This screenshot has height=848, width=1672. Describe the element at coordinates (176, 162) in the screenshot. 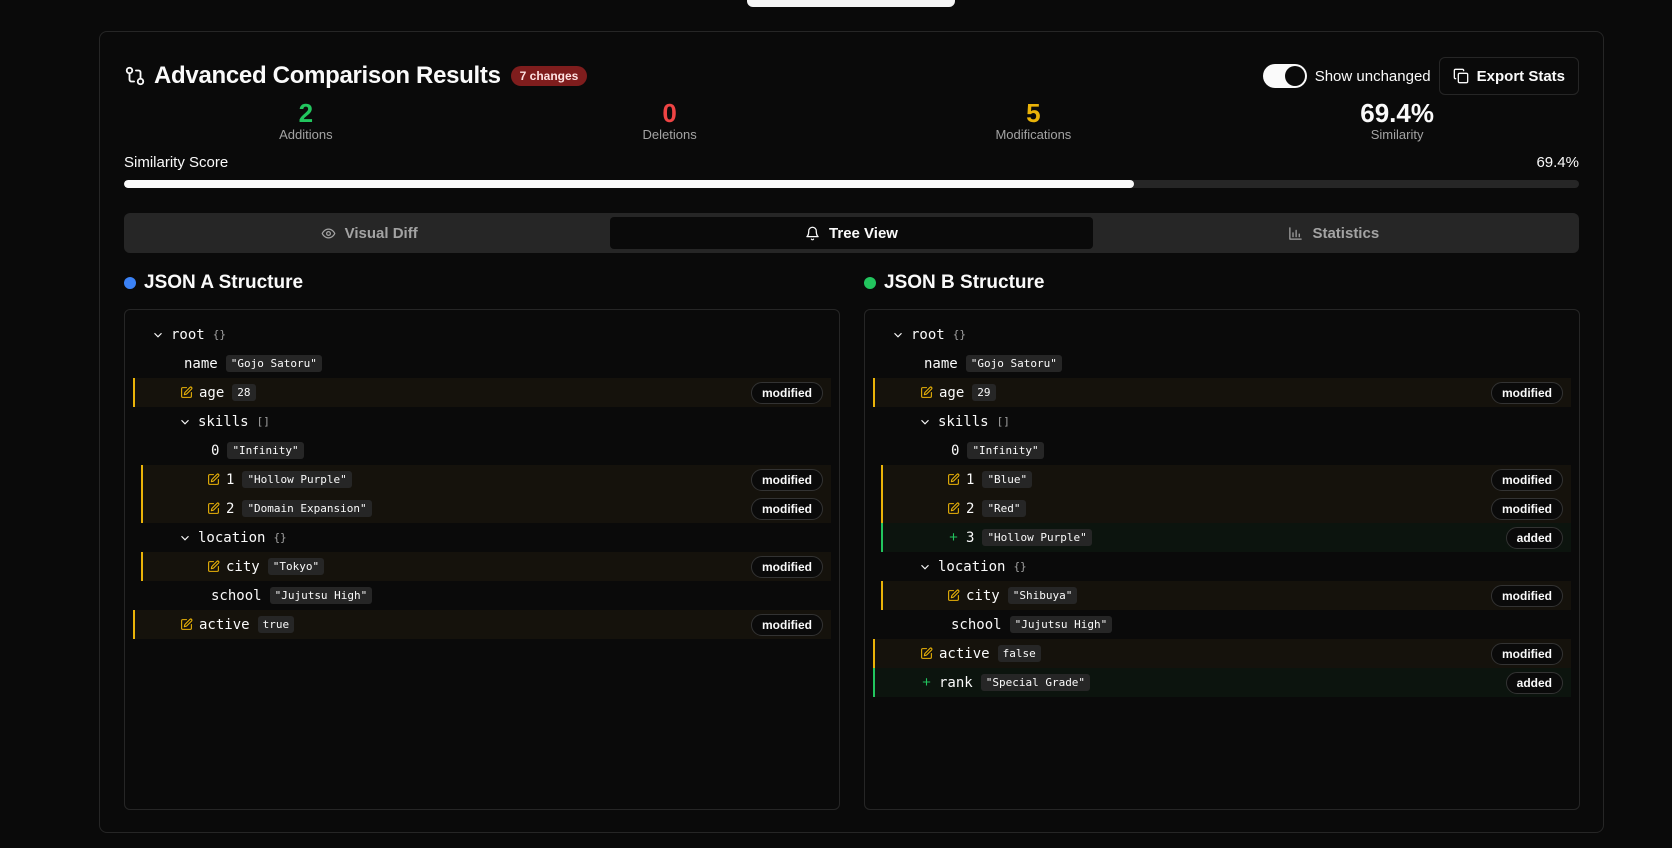

I see `similarity-label: Similarity Score` at that location.